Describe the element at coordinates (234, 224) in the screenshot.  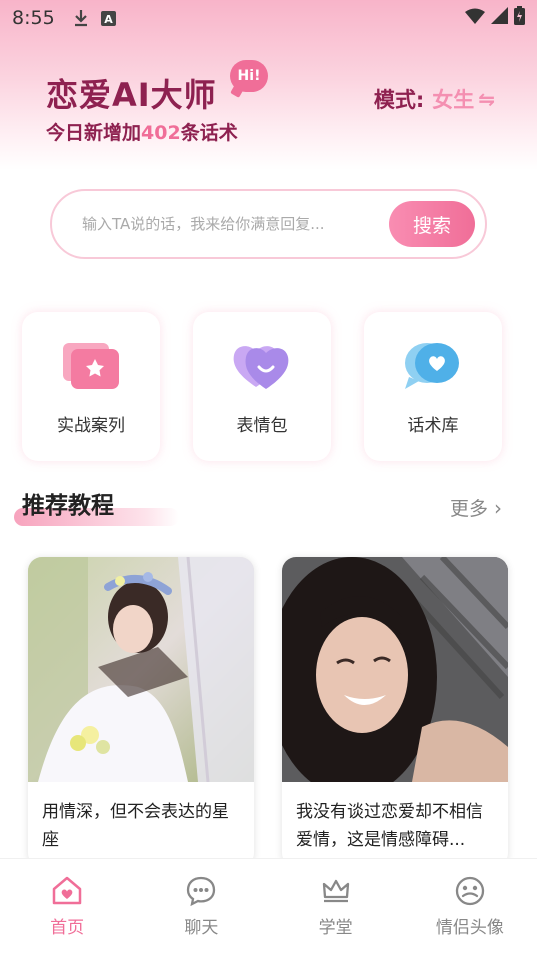
I see `search-input` at that location.